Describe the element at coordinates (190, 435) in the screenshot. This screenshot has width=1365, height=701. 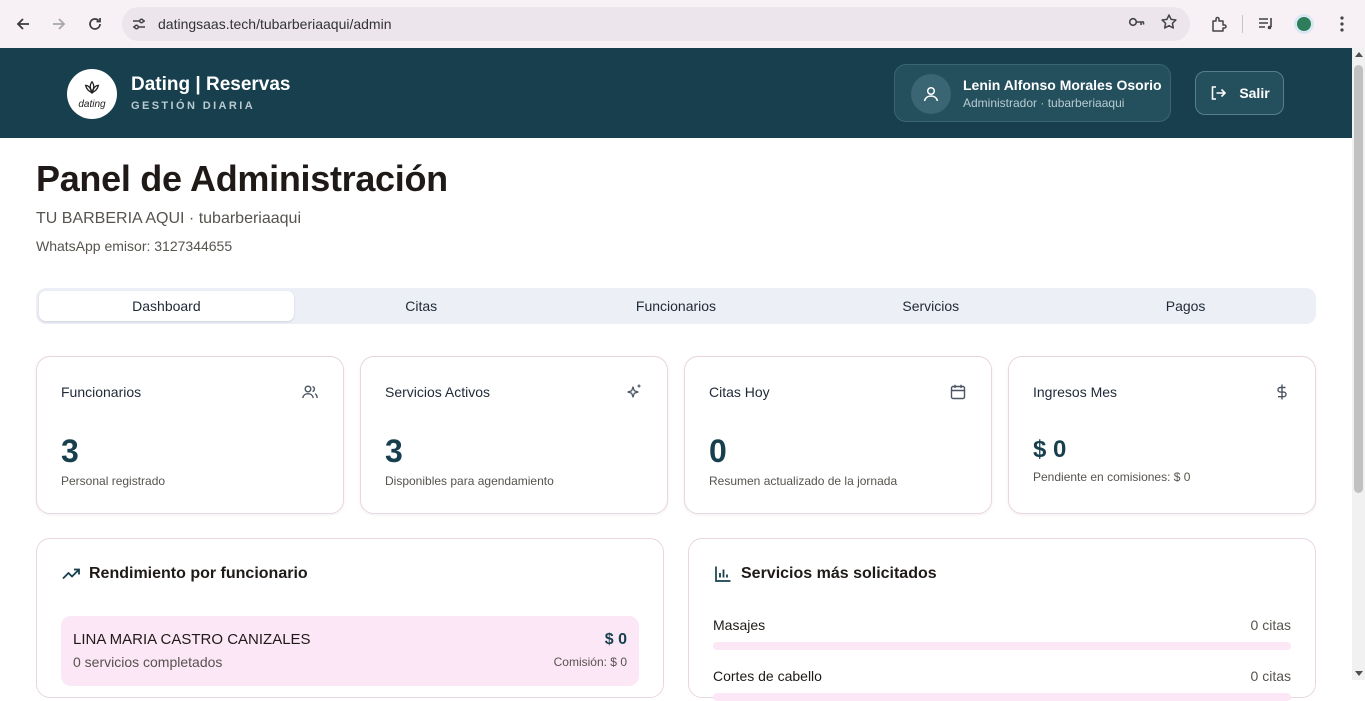
I see `stat-card-funcionarios: Funcionarios 3 Personal registrado` at that location.